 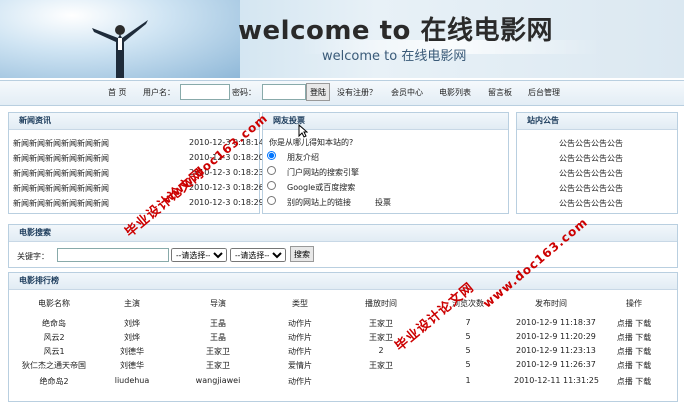 I want to click on poll-option-label: 朋友介绍, so click(x=303, y=157).